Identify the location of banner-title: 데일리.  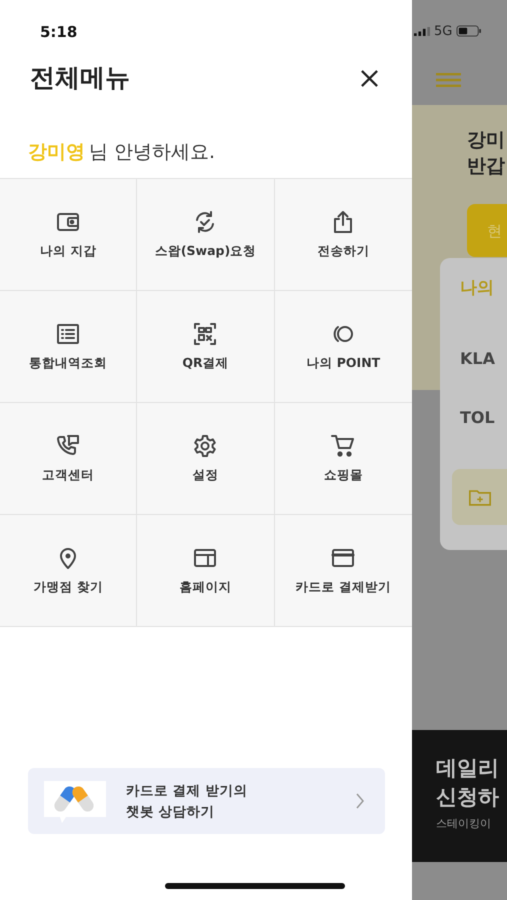
(468, 768).